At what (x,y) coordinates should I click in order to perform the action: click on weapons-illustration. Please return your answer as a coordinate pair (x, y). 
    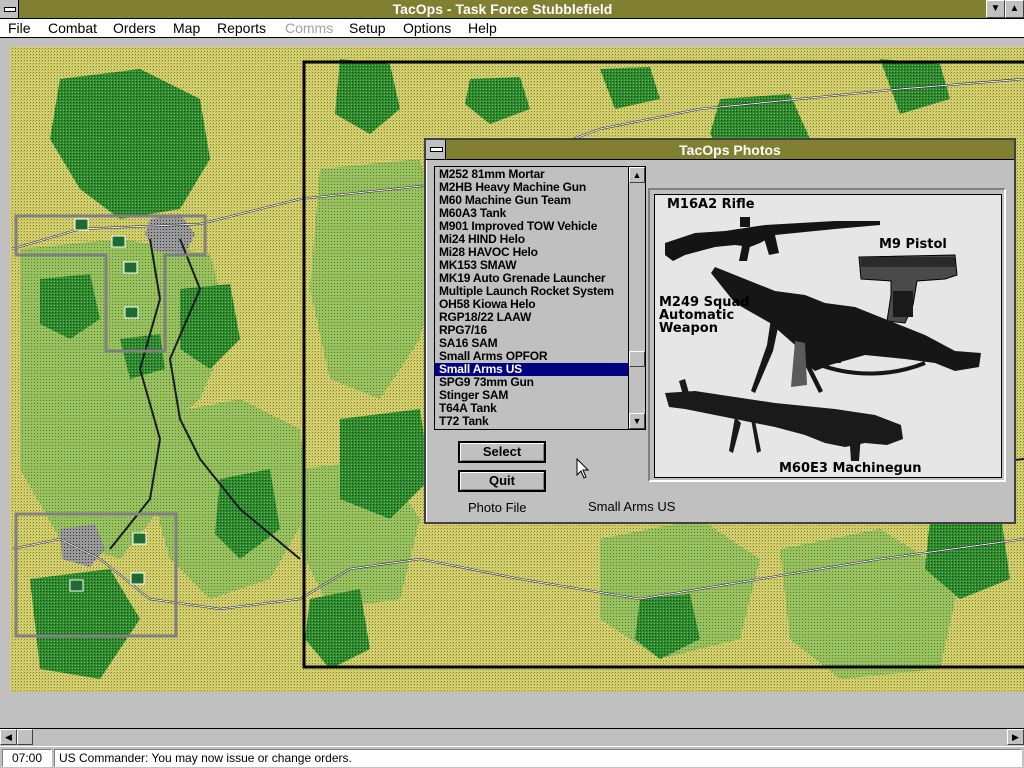
    Looking at the image, I should click on (823, 339).